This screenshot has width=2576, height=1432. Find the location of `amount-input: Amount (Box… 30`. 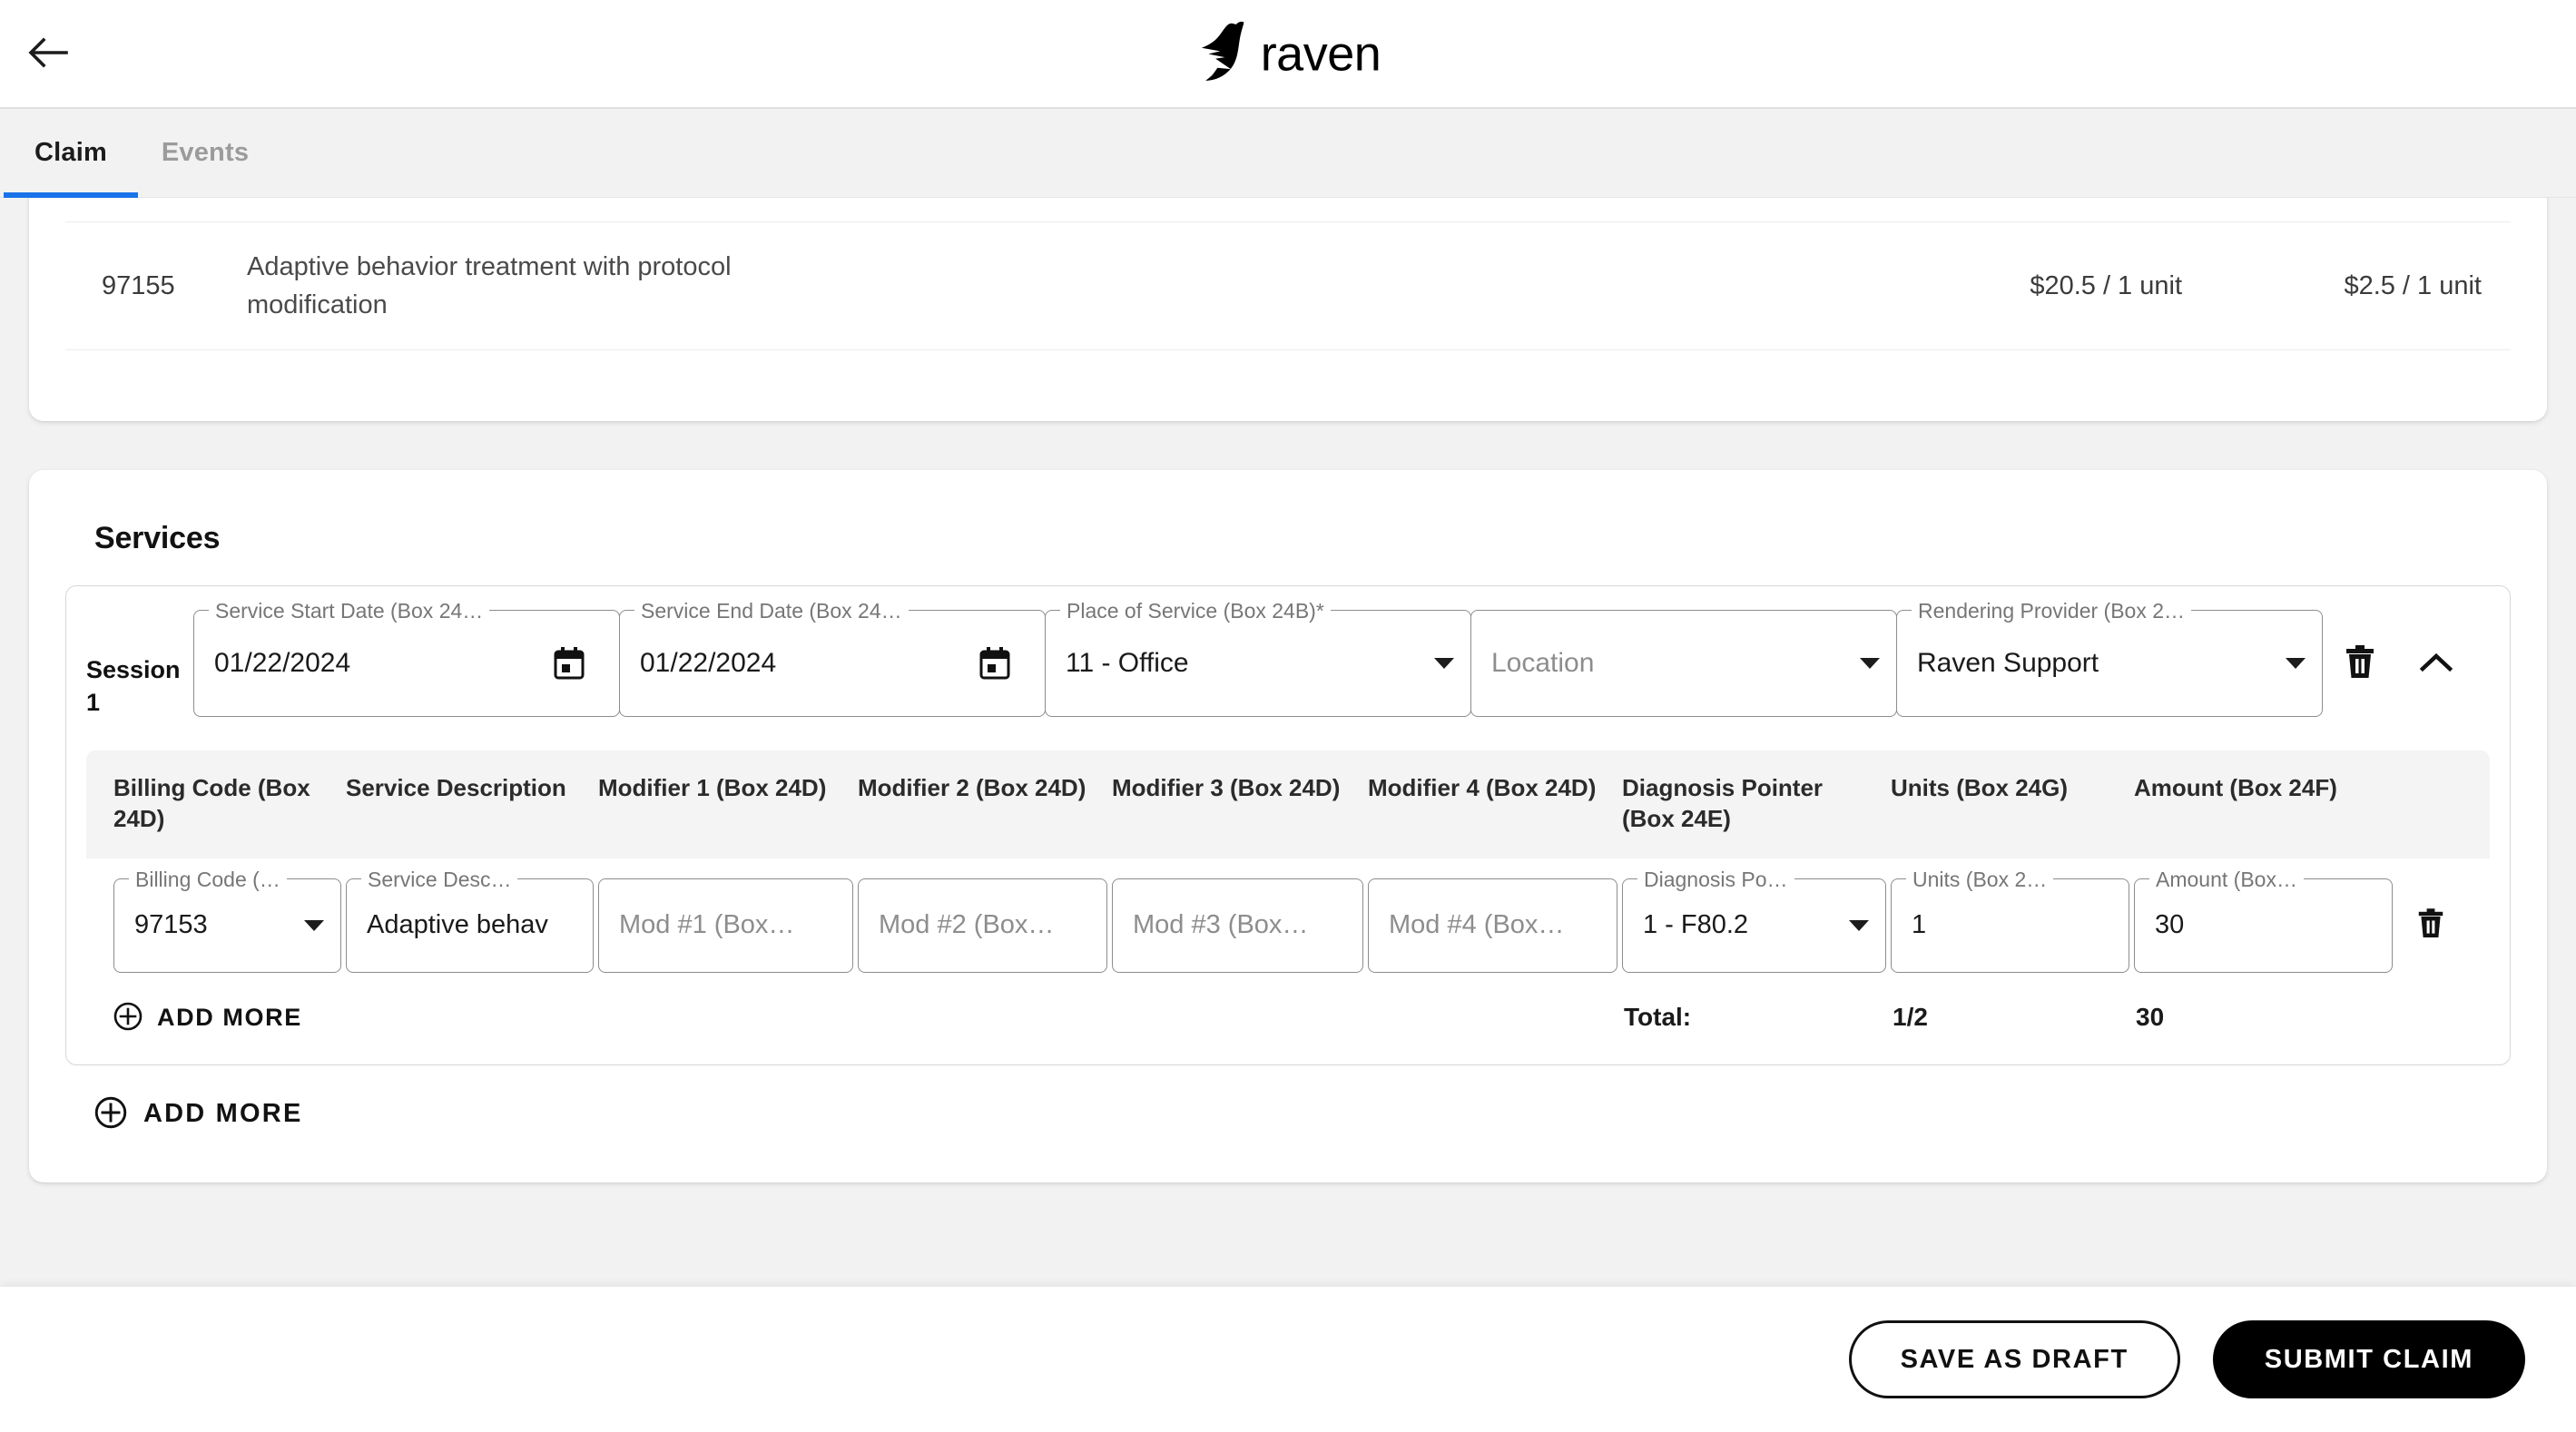

amount-input: Amount (Box… 30 is located at coordinates (2263, 920).